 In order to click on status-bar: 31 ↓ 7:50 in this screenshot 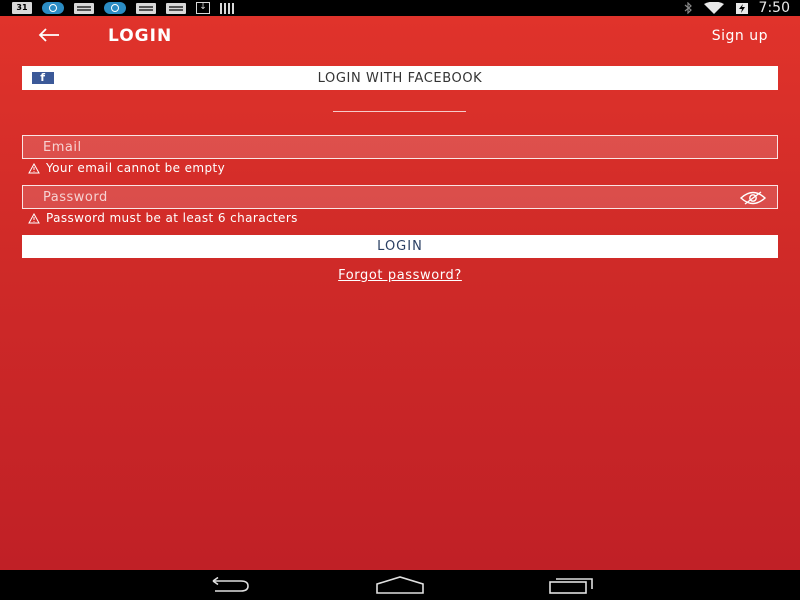, I will do `click(400, 8)`.